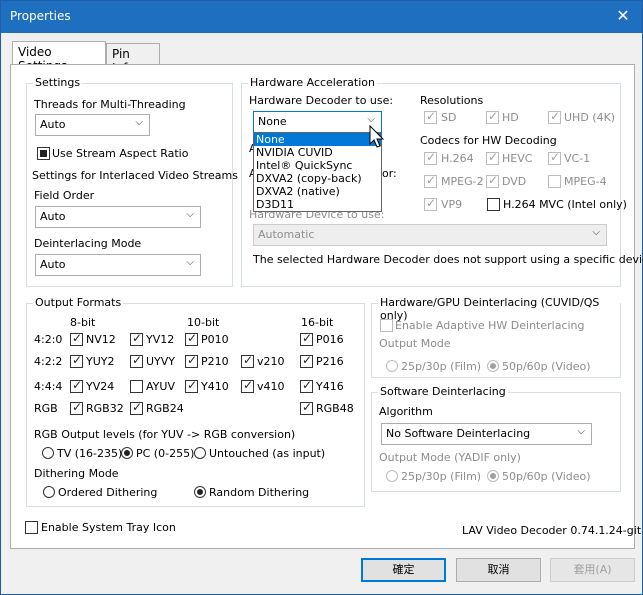  Describe the element at coordinates (105, 408) in the screenshot. I see `fmt-rgb32-label: RGB32` at that location.